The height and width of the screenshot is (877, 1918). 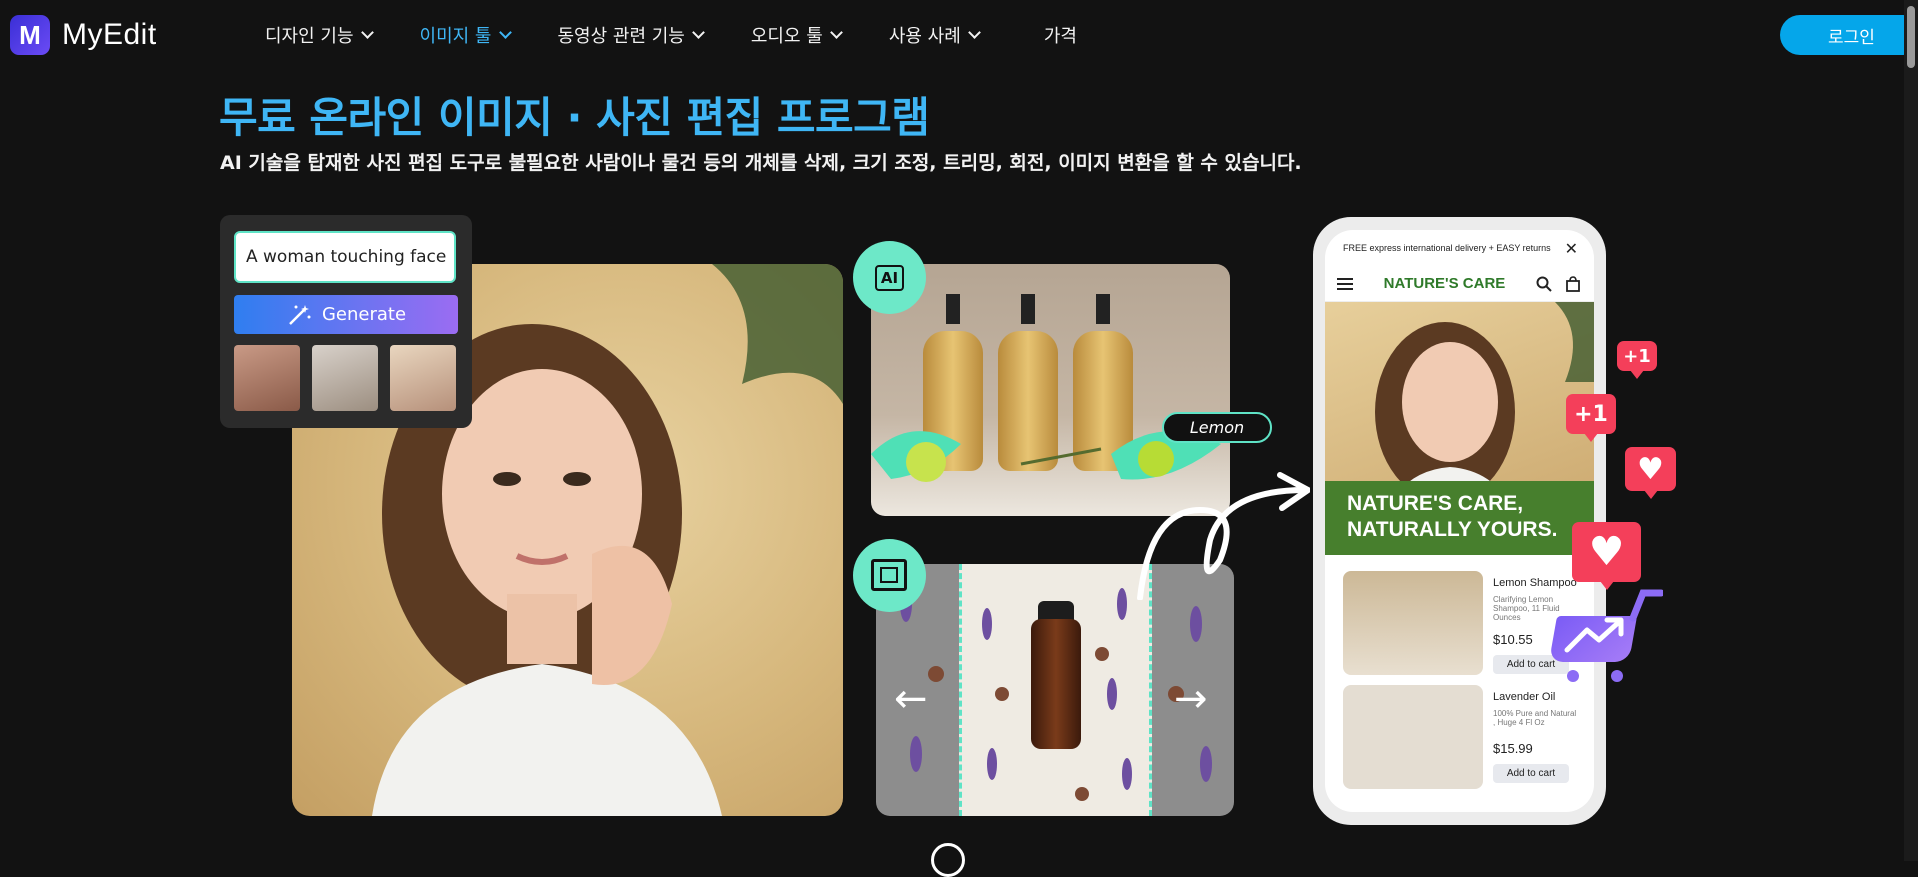 What do you see at coordinates (574, 117) in the screenshot?
I see `page-title: 무료 온라인 이미지 · 사진 편집 프로그램` at bounding box center [574, 117].